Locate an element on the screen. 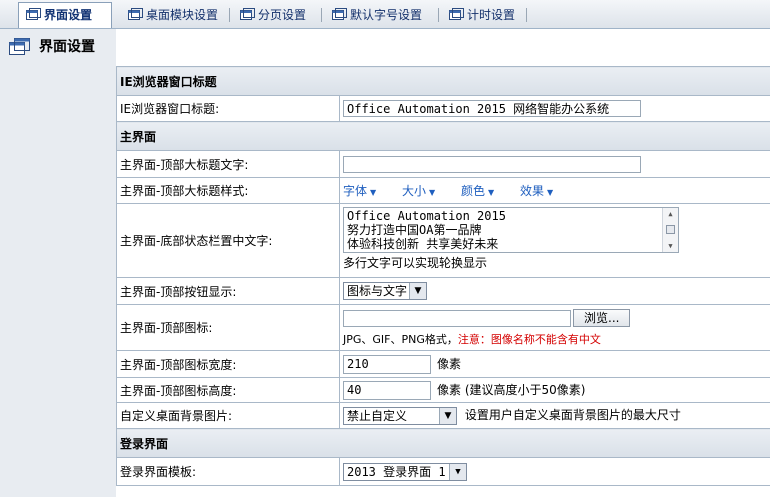 Image resolution: width=770 pixels, height=497 pixels. field-label: 主界面-顶部按钮显示: is located at coordinates (228, 291).